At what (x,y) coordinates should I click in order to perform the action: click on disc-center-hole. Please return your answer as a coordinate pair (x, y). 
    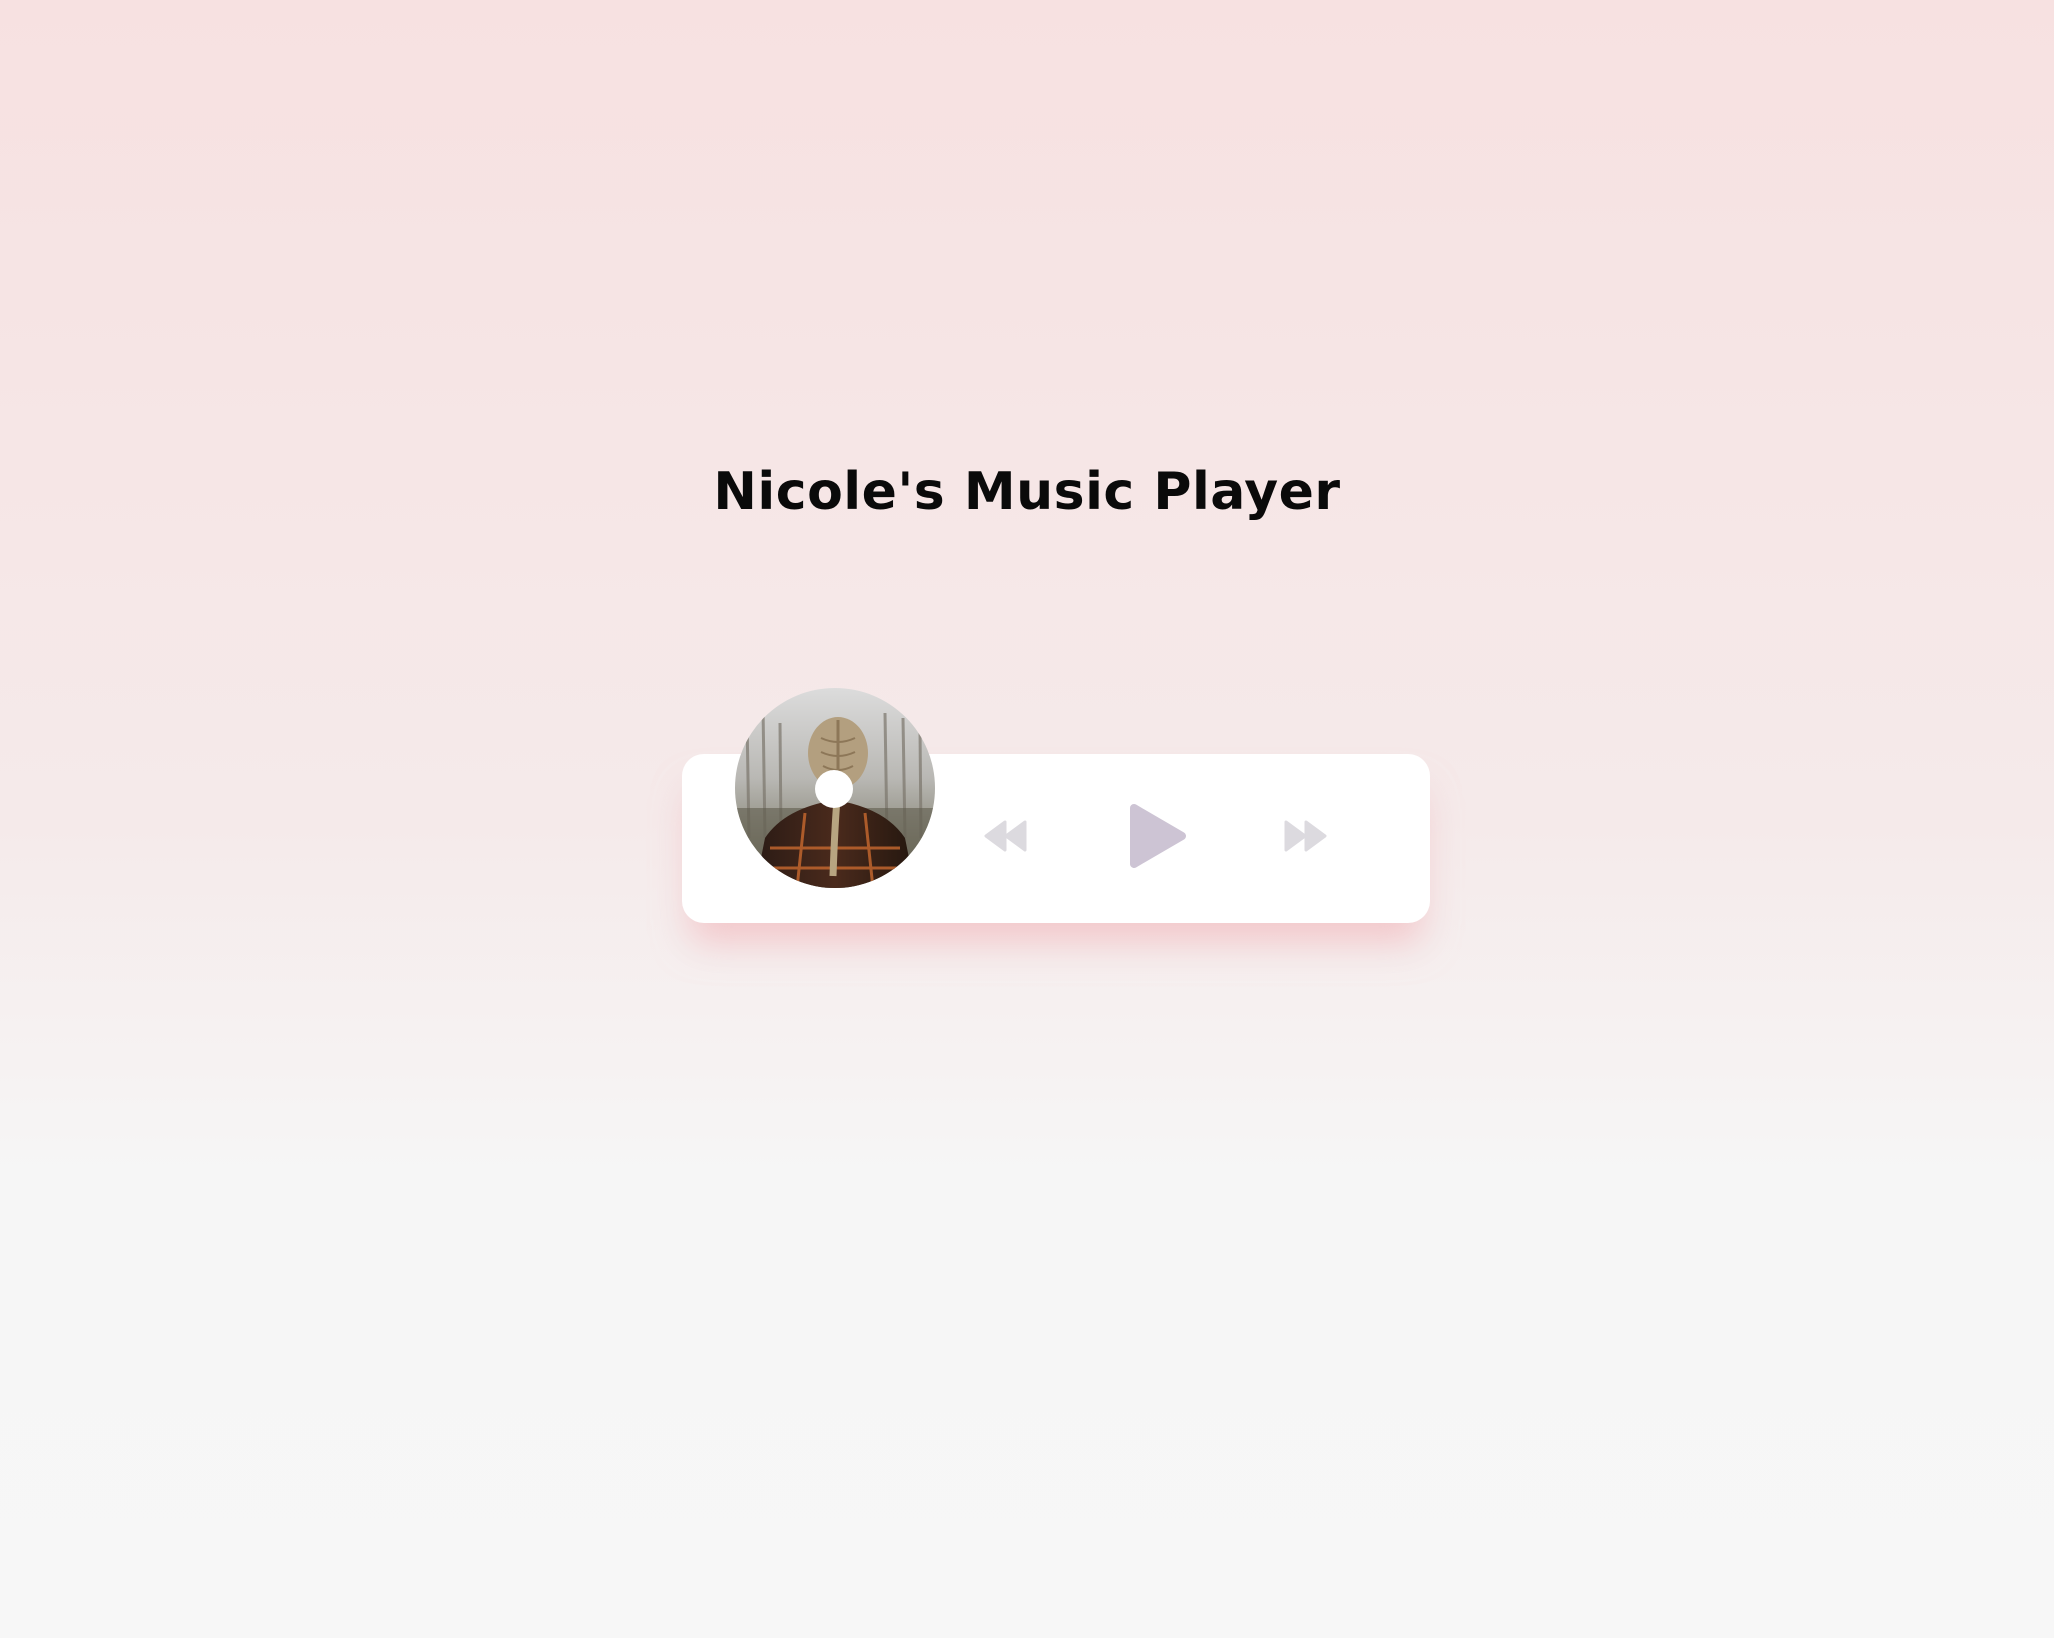
    Looking at the image, I should click on (834, 789).